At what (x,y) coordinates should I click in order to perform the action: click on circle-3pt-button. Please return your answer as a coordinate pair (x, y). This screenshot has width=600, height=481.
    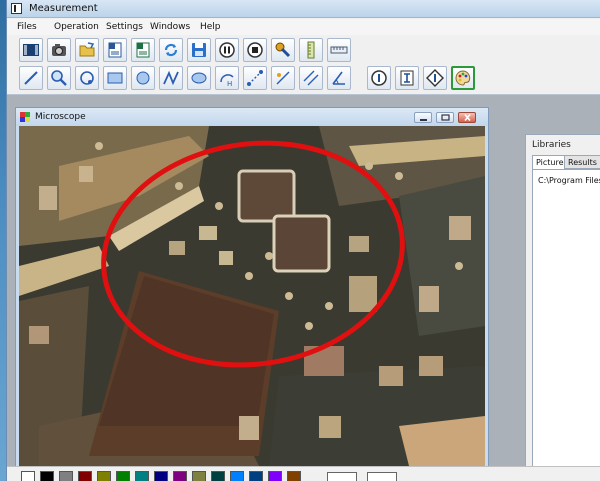
    Looking at the image, I should click on (87, 78).